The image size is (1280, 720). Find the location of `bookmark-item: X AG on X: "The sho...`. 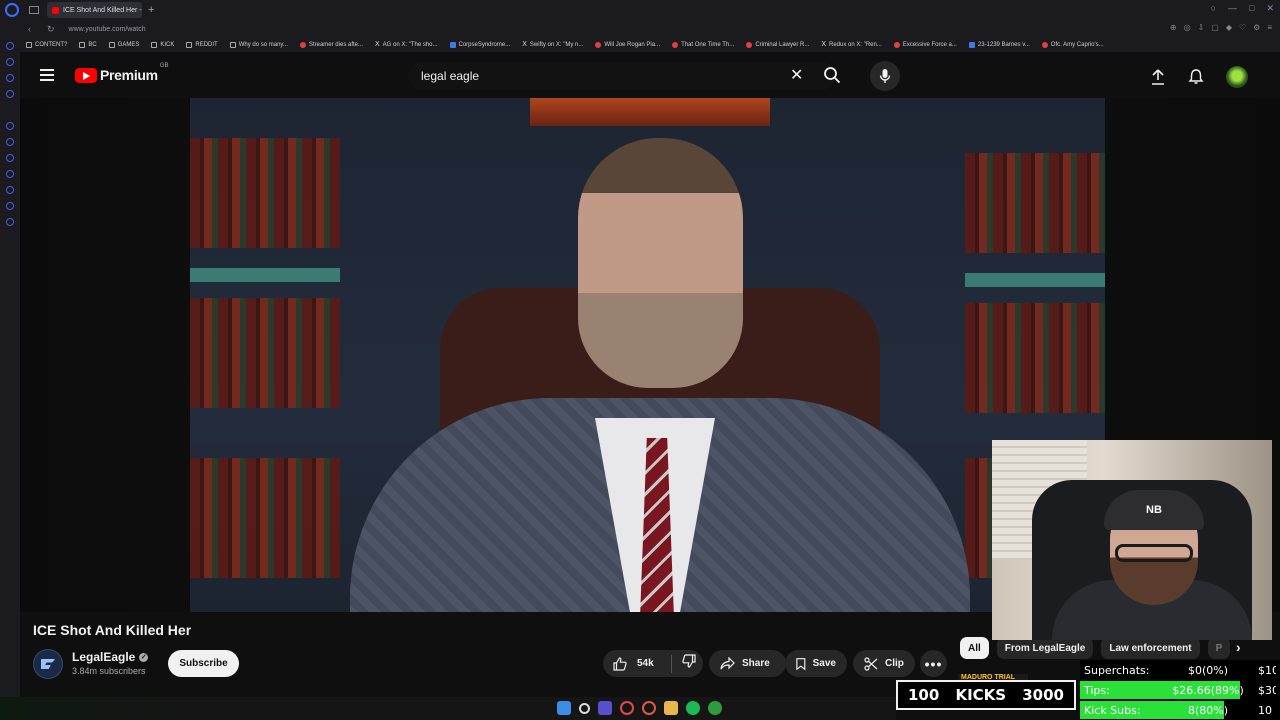

bookmark-item: X AG on X: "The sho... is located at coordinates (406, 44).